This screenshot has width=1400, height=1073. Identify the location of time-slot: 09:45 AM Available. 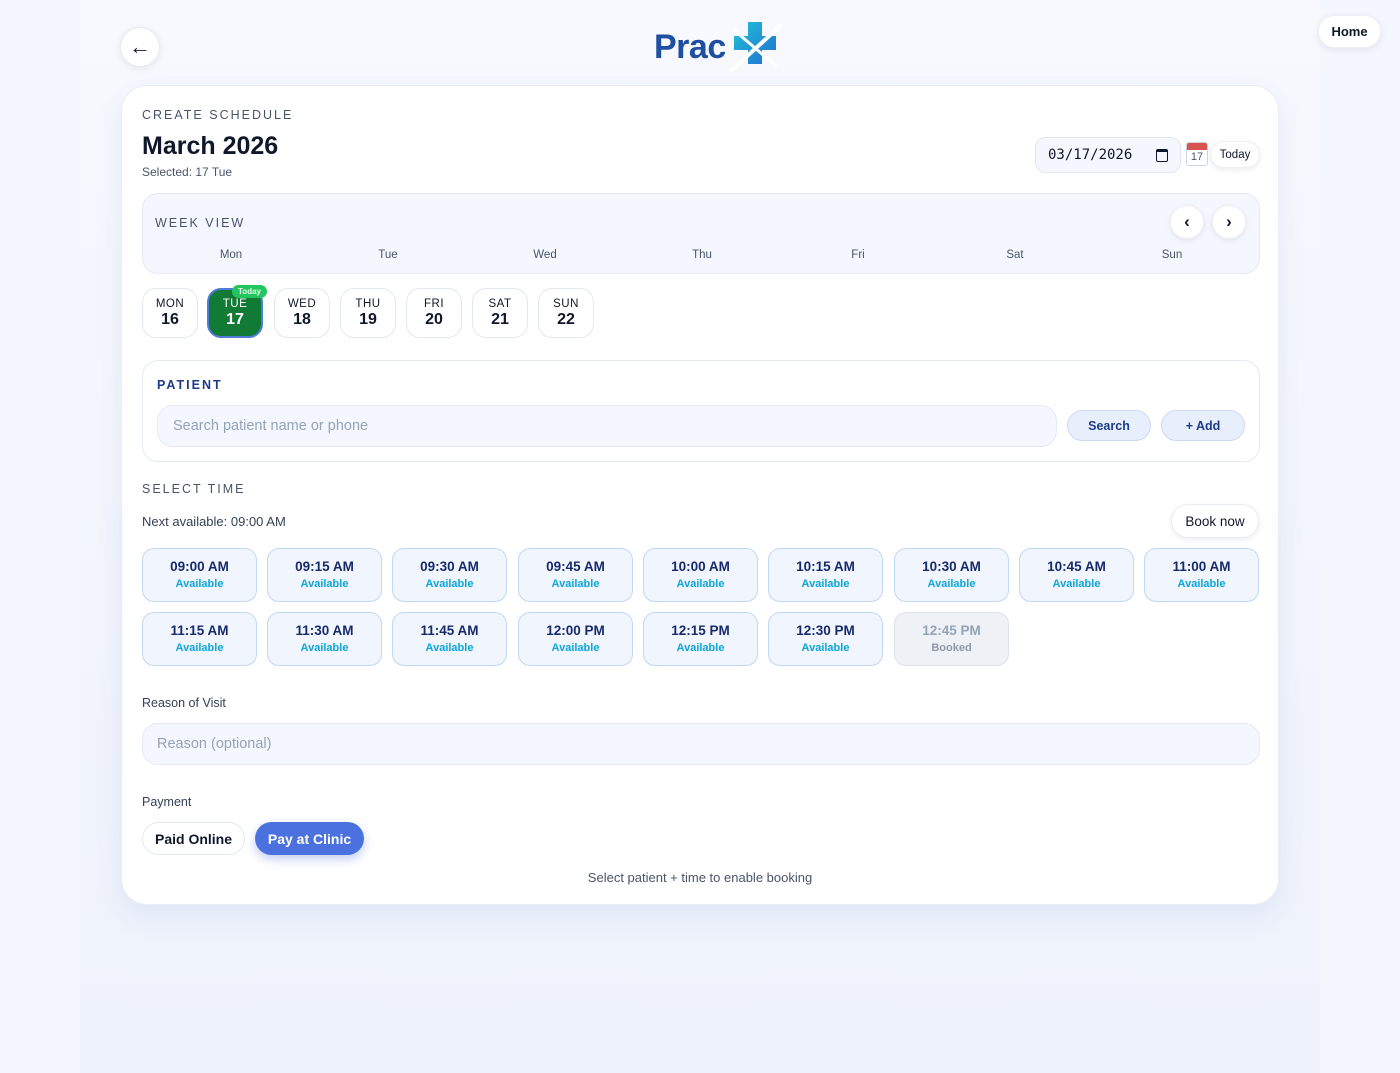
(575, 575).